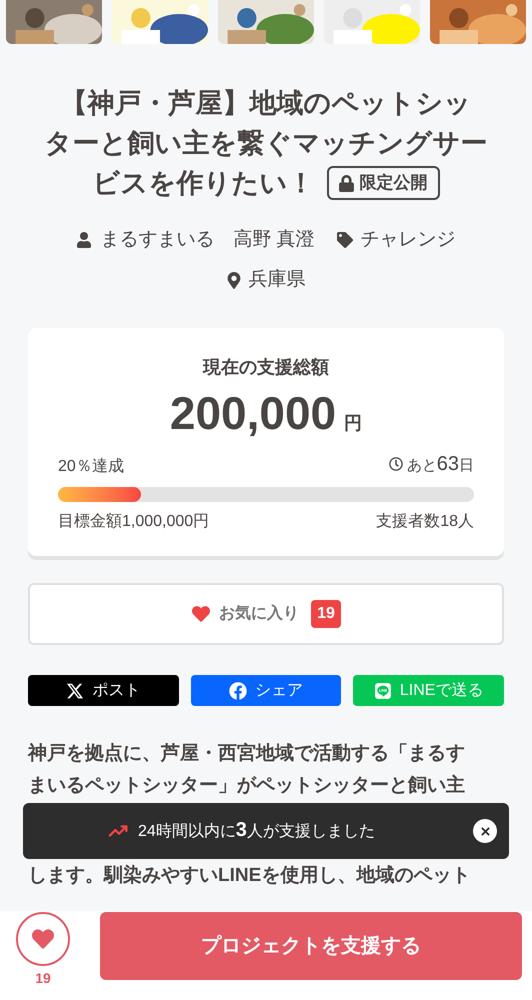 The image size is (532, 1000). I want to click on toast-message: 24時間以内に3人が支援しました, so click(256, 830).